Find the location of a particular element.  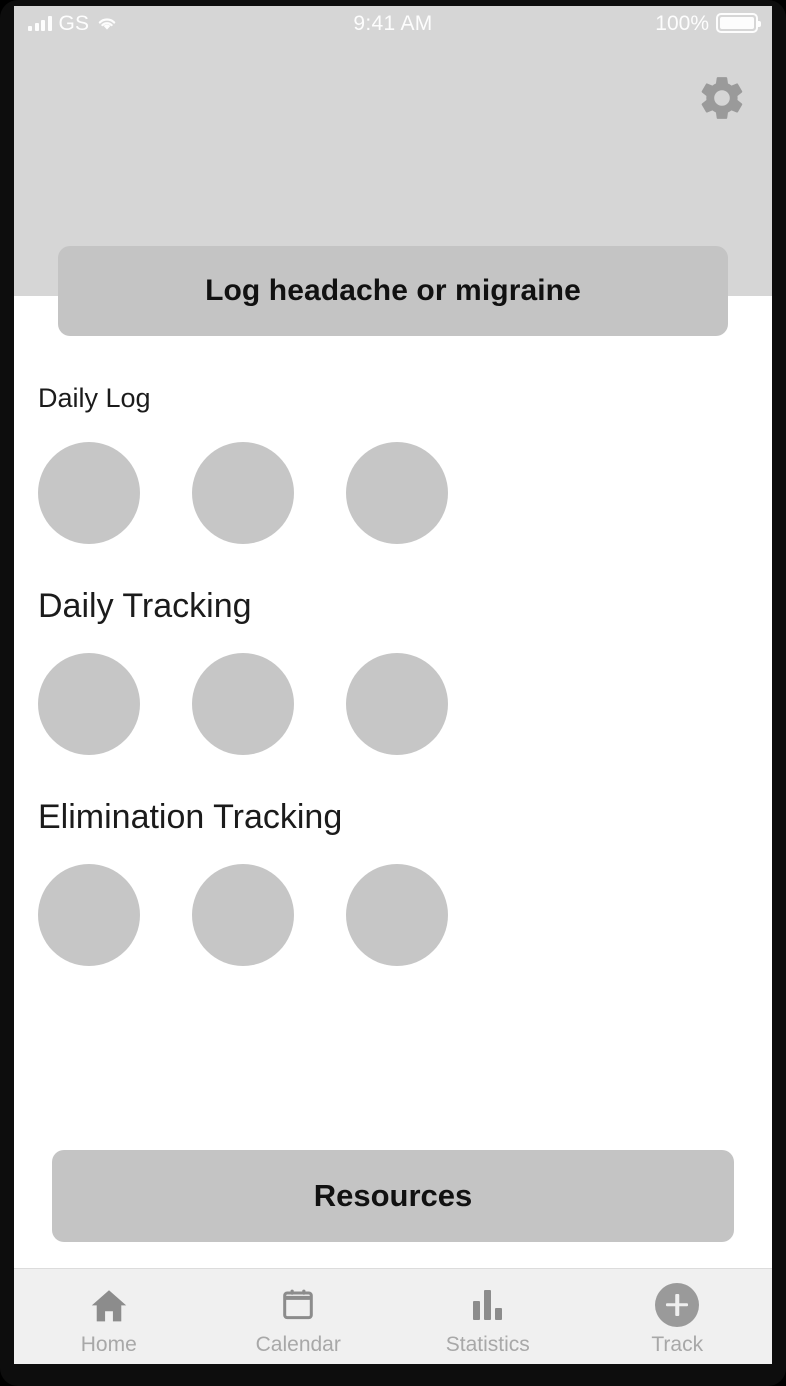

section-daily-log: Daily Log is located at coordinates (393, 463).